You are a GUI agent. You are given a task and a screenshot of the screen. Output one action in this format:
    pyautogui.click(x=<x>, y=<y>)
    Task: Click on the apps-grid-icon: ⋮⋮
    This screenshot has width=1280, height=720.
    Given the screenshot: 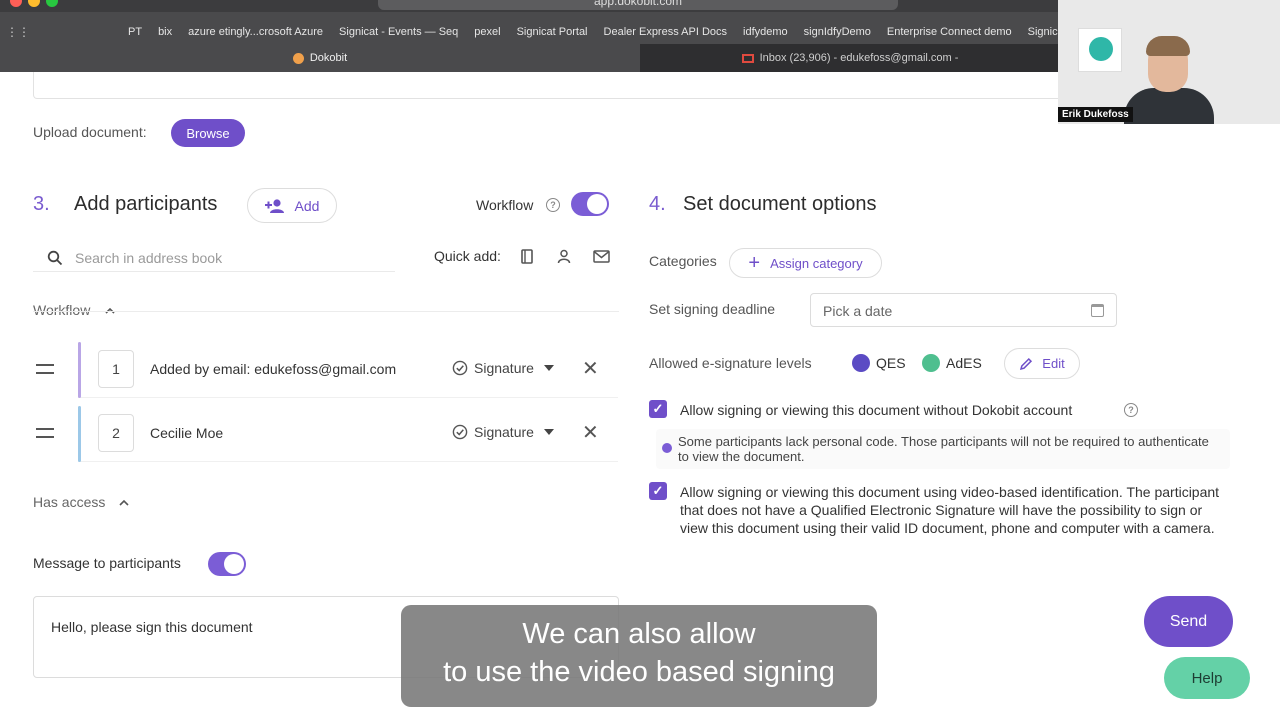 What is the action you would take?
    pyautogui.click(x=18, y=32)
    